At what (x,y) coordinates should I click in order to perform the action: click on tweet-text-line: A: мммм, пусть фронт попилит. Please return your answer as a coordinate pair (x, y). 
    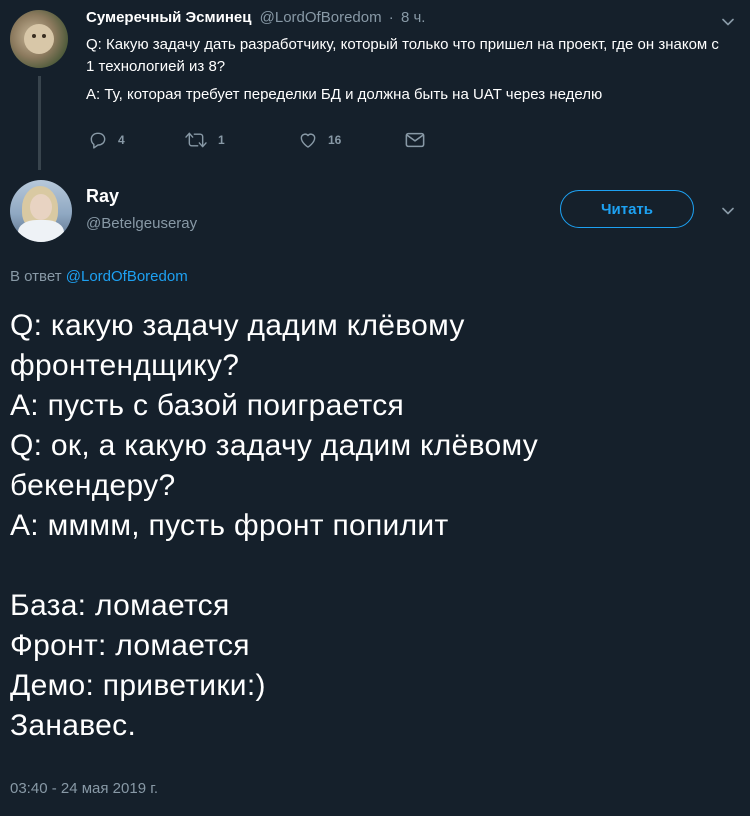
    Looking at the image, I should click on (229, 525).